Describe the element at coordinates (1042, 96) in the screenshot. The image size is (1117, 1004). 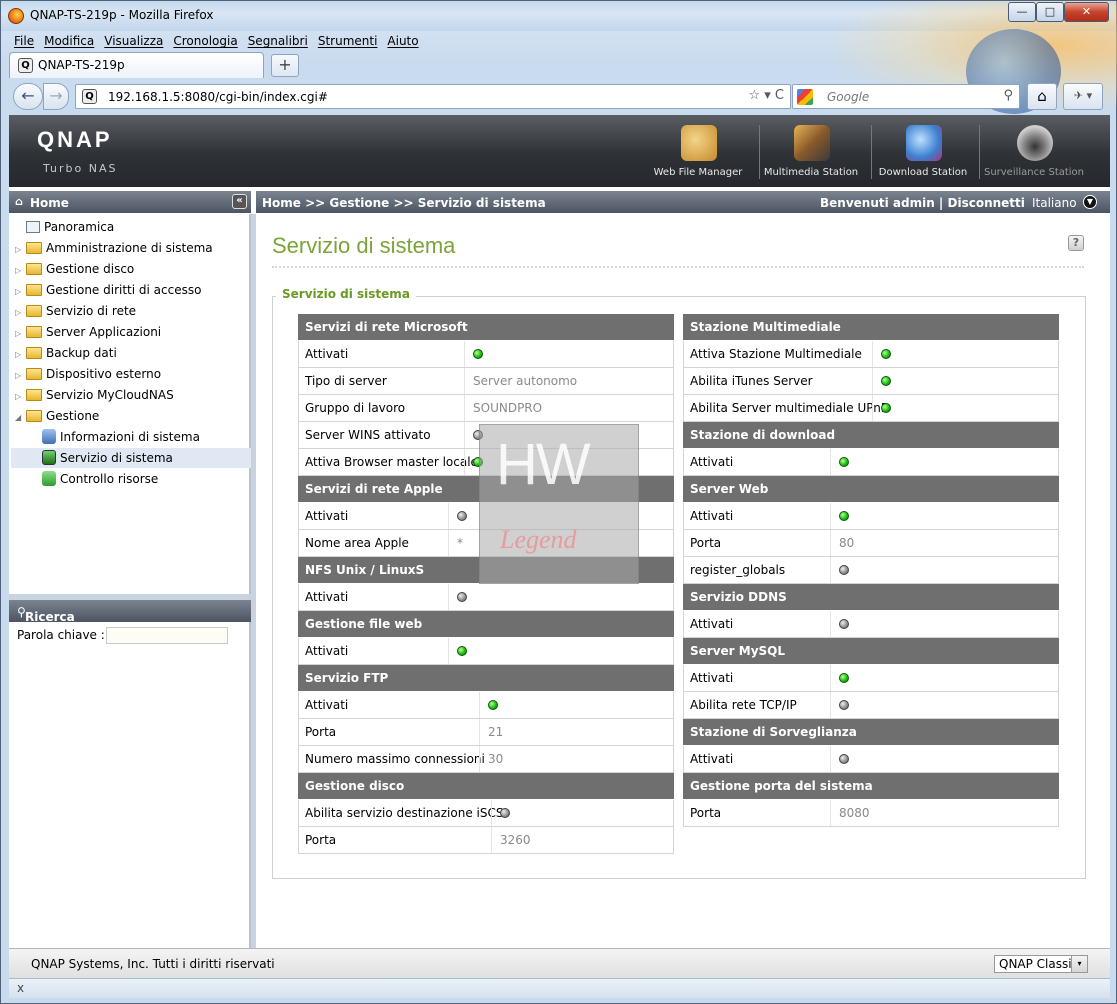
I see `home-button: ⌂` at that location.